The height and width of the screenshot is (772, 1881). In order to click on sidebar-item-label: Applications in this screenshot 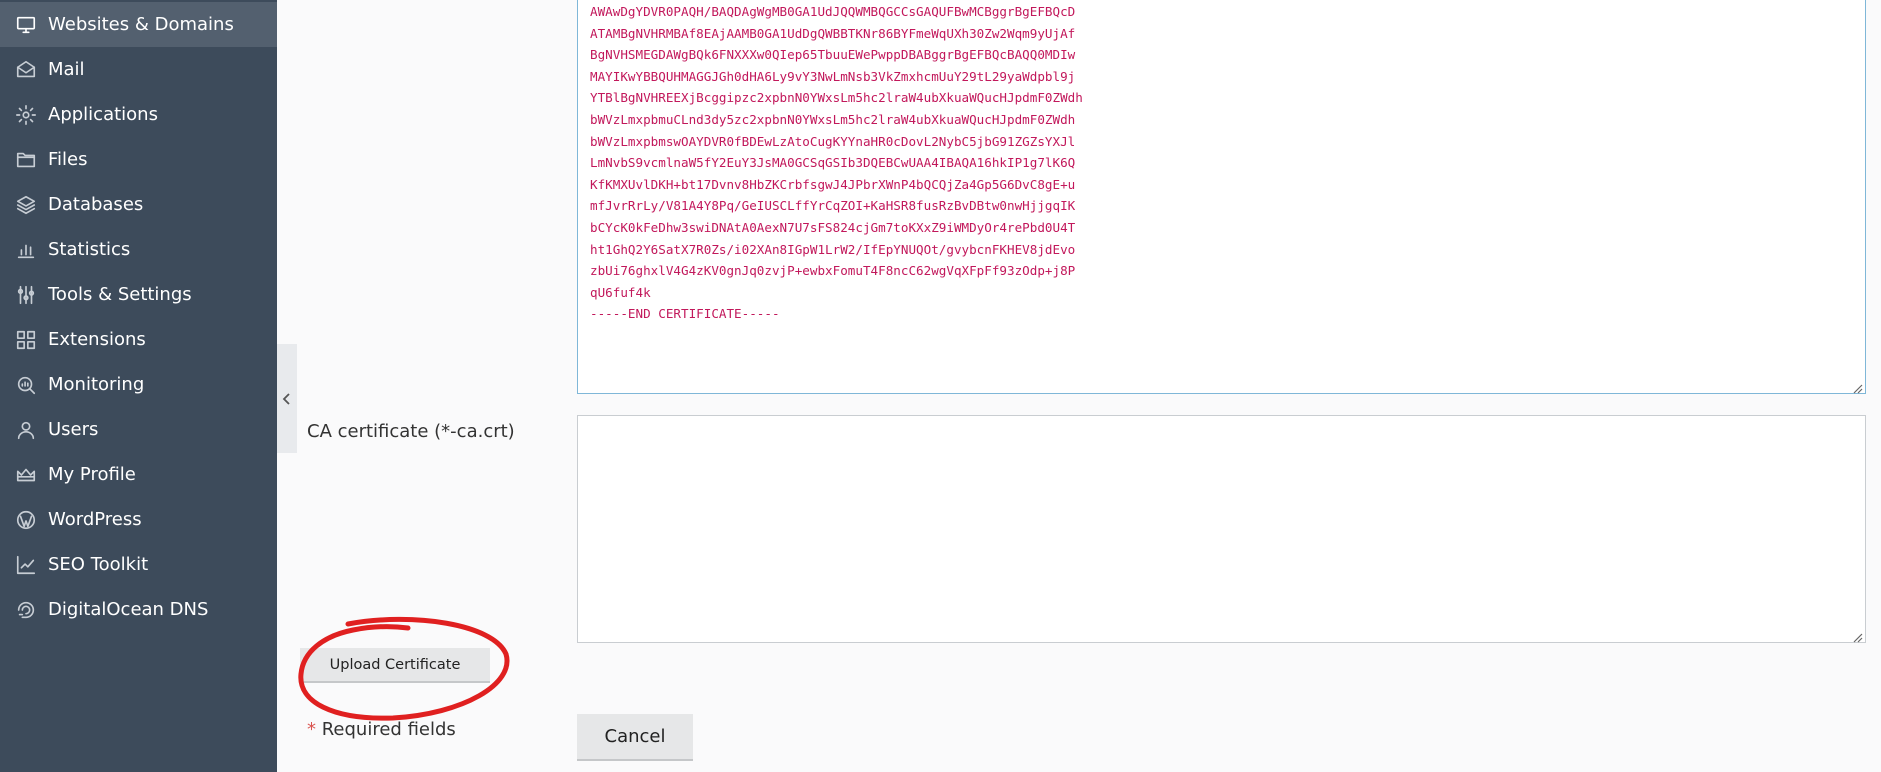, I will do `click(103, 114)`.